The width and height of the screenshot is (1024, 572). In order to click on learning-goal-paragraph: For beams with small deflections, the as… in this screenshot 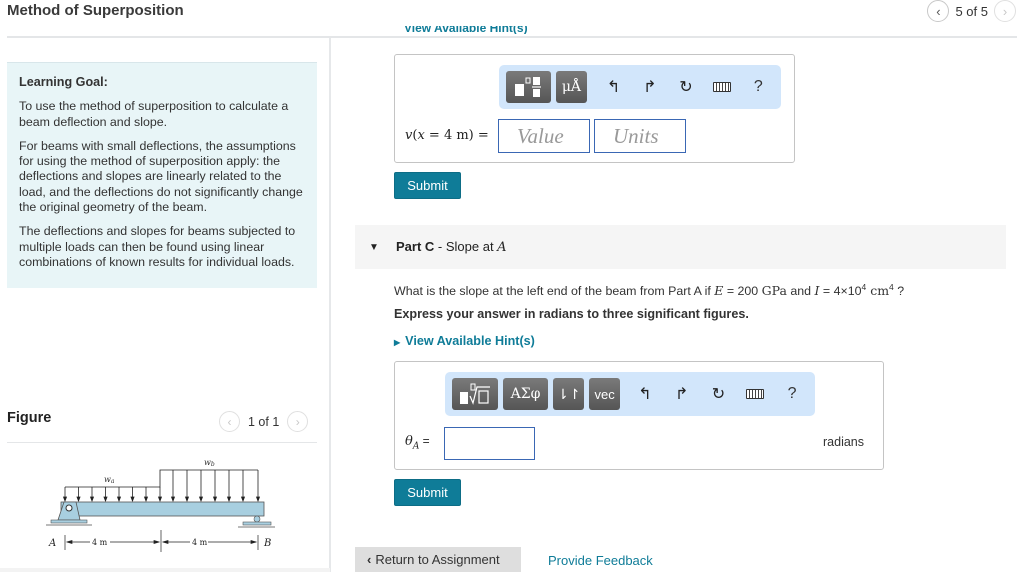, I will do `click(161, 176)`.